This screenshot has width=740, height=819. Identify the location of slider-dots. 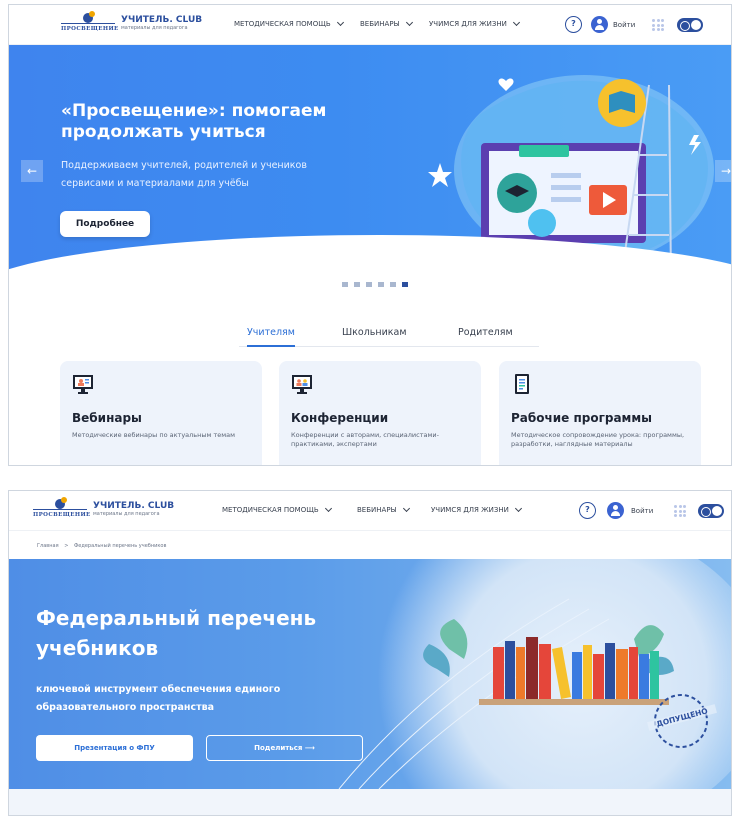
(375, 284).